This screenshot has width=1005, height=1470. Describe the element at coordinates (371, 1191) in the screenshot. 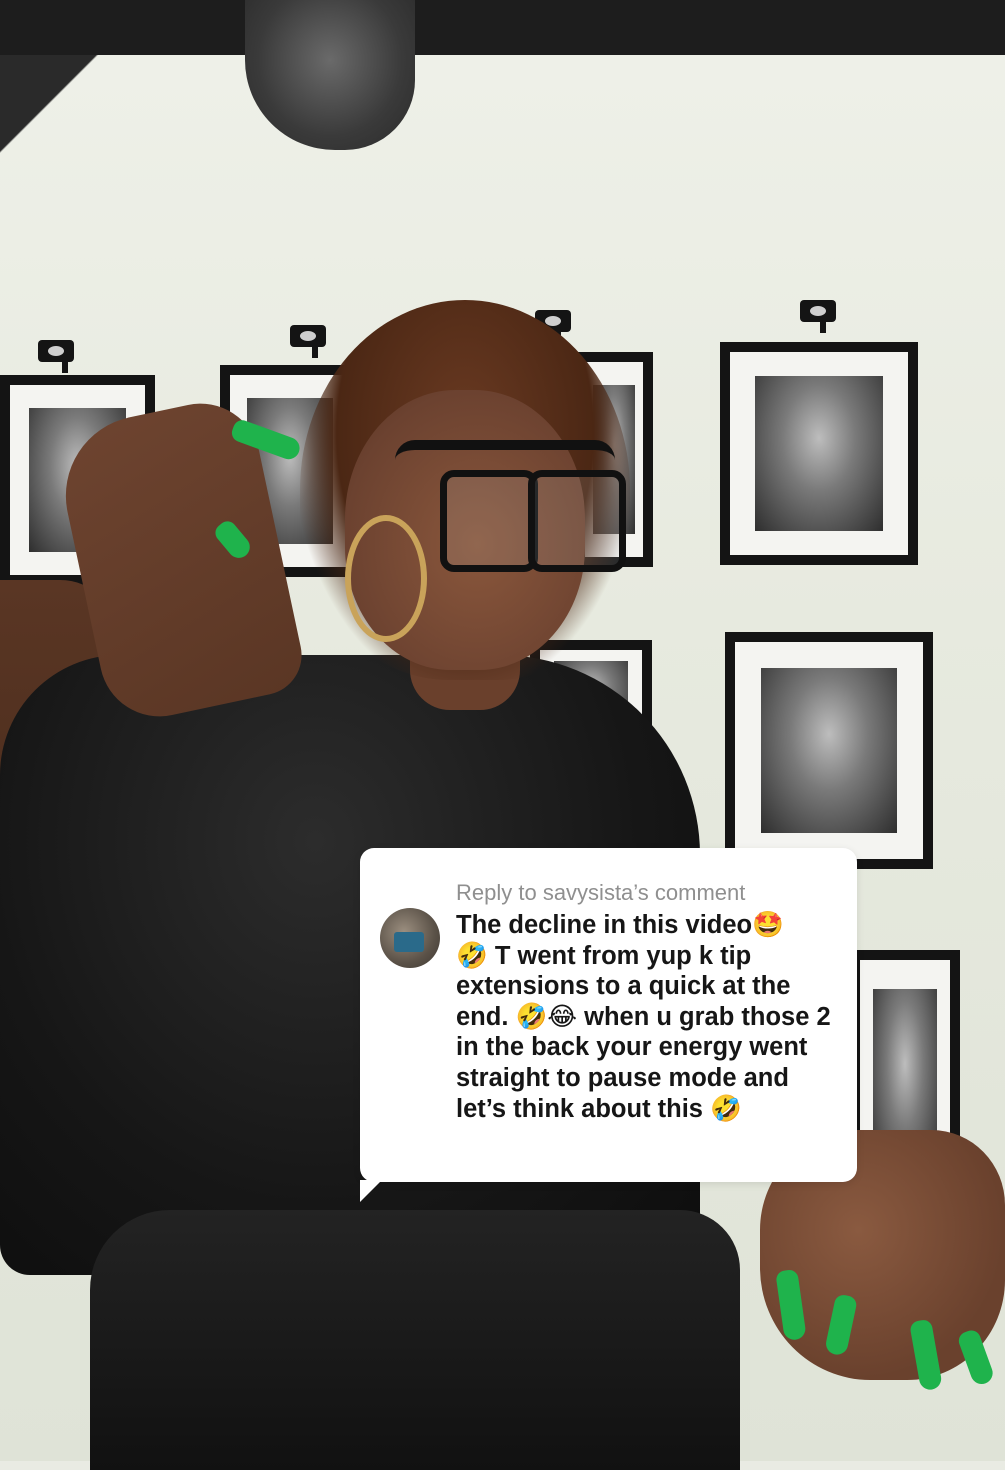

I see `bubble-tail` at that location.